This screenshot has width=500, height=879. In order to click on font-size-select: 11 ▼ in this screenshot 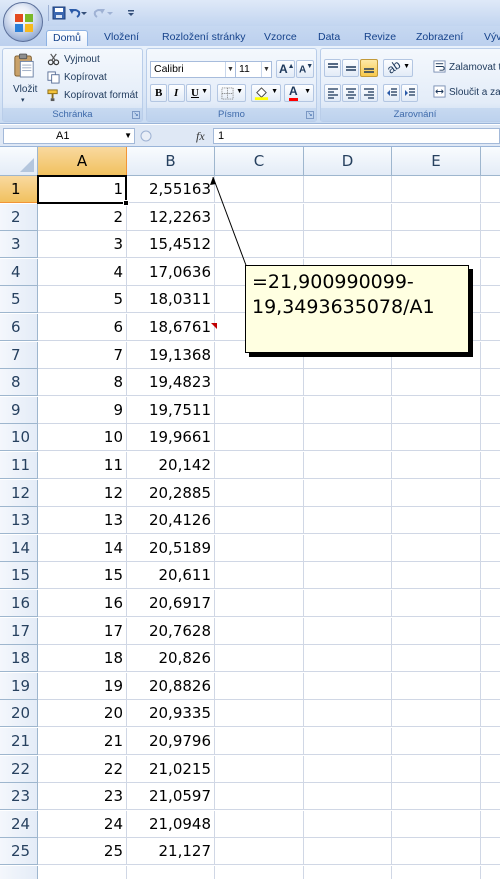, I will do `click(253, 69)`.